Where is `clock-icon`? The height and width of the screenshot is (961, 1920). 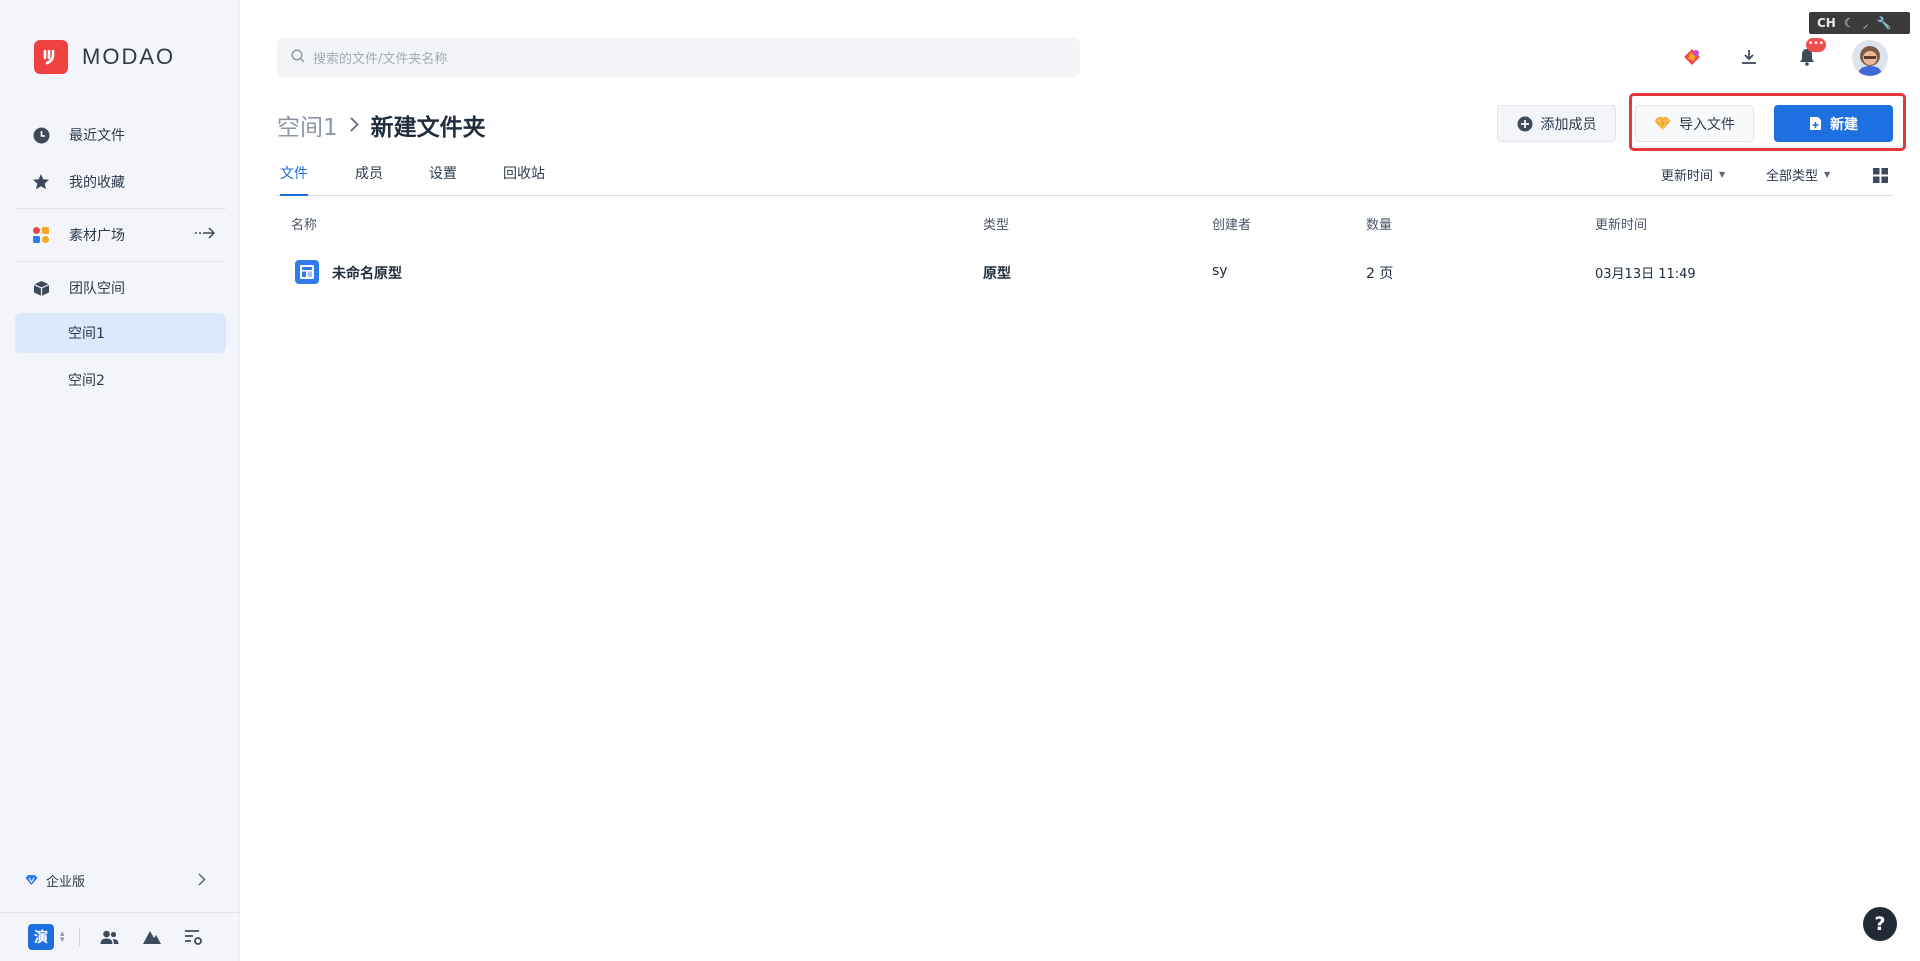 clock-icon is located at coordinates (41, 135).